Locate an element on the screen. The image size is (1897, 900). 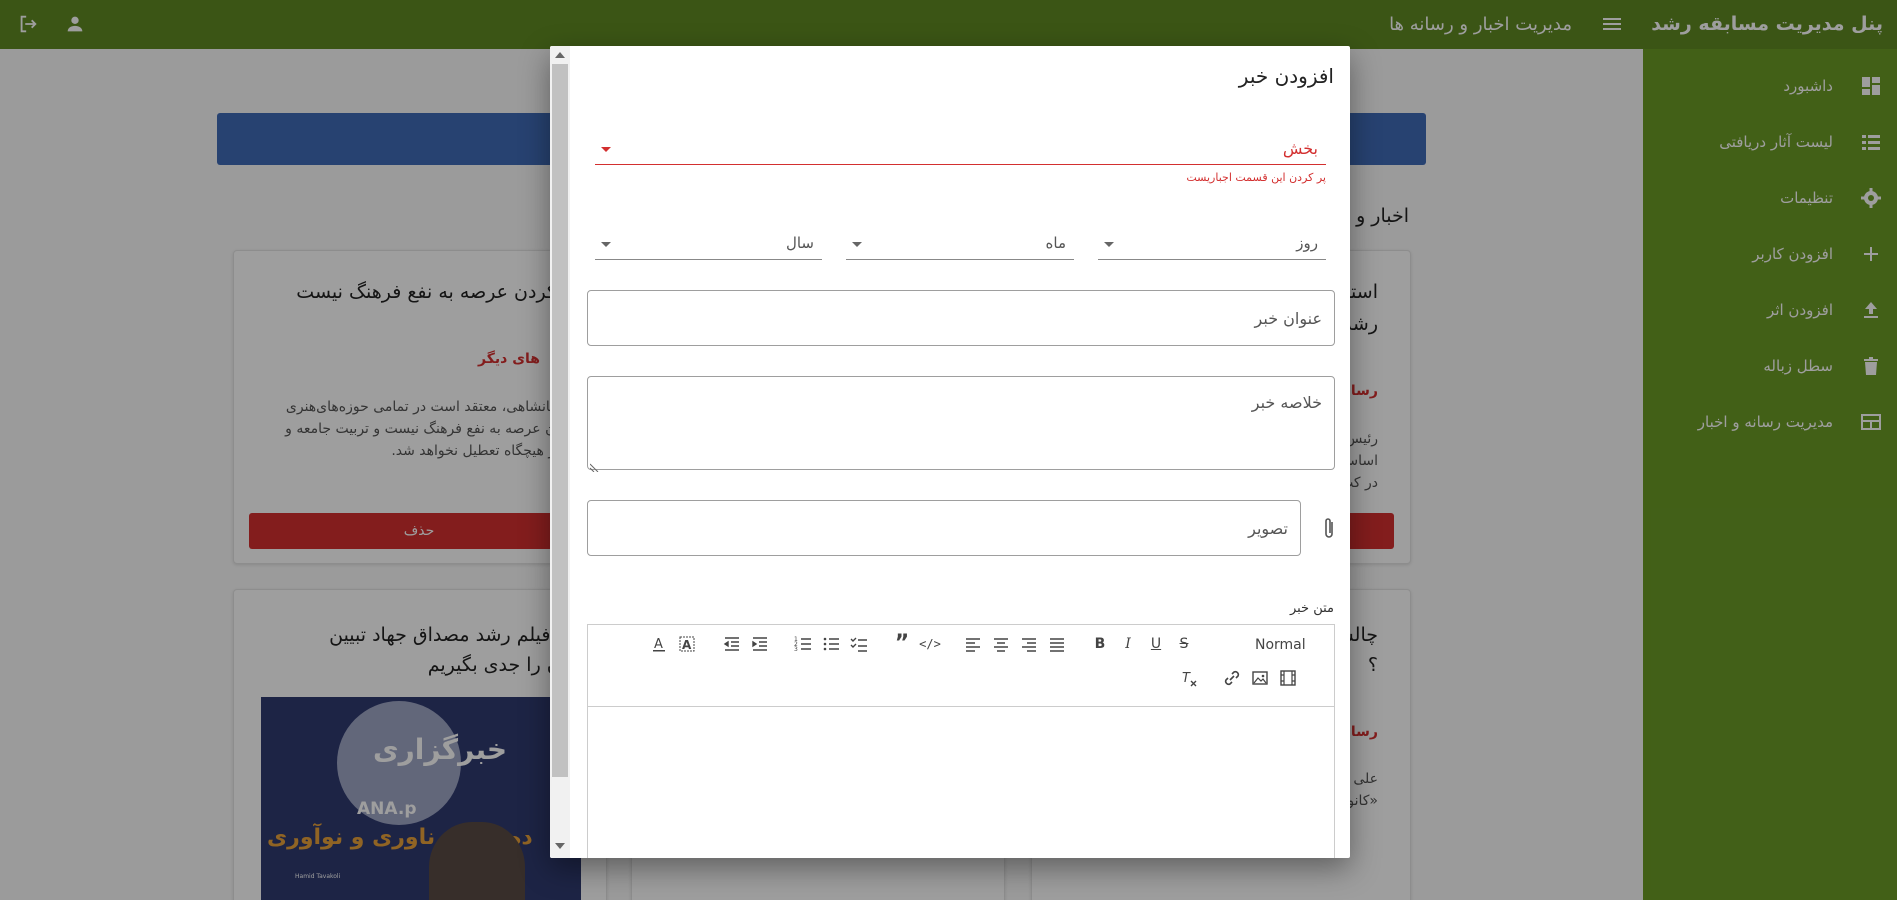
image-input-placeholder: تصویر is located at coordinates (1268, 528).